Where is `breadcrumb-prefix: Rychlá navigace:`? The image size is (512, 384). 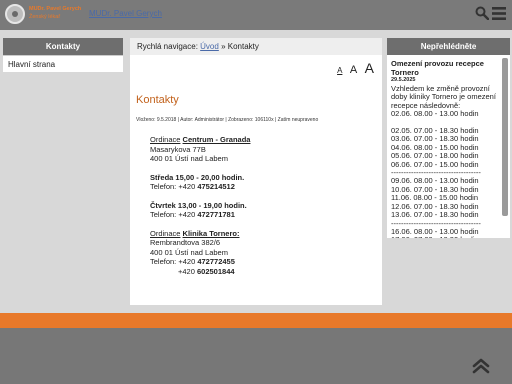 breadcrumb-prefix: Rychlá navigace: is located at coordinates (167, 46).